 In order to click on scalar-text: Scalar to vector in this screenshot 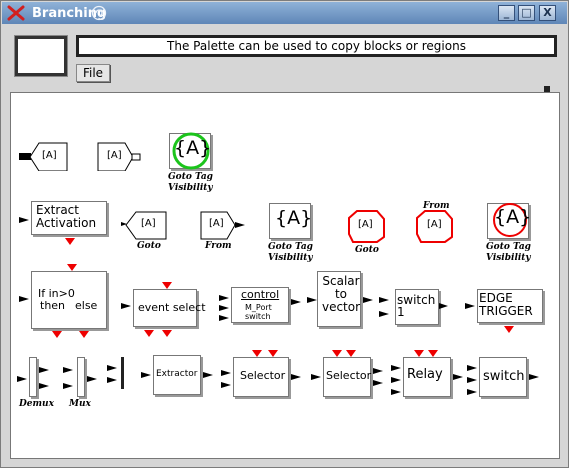, I will do `click(341, 294)`.